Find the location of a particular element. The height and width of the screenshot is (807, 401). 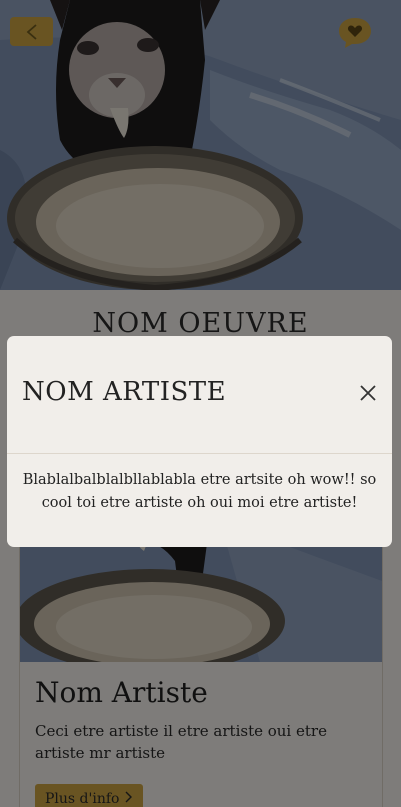

modal-title: NOM ARTISTE is located at coordinates (124, 392).